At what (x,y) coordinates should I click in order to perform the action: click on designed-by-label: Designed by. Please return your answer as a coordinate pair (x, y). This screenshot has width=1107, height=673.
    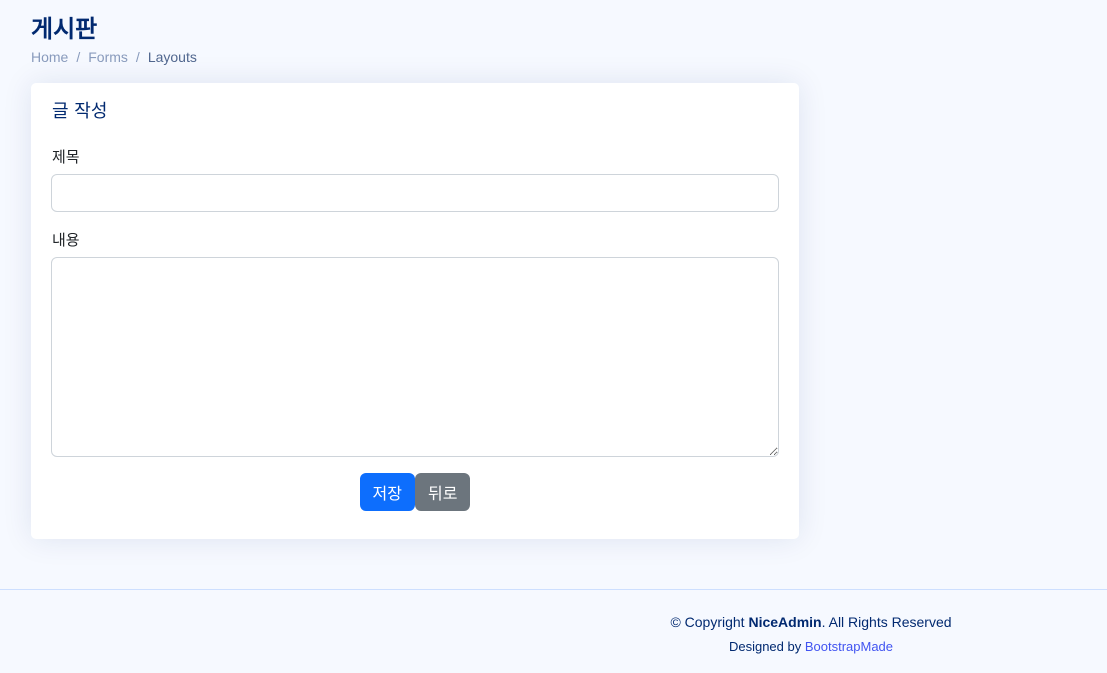
    Looking at the image, I should click on (766, 646).